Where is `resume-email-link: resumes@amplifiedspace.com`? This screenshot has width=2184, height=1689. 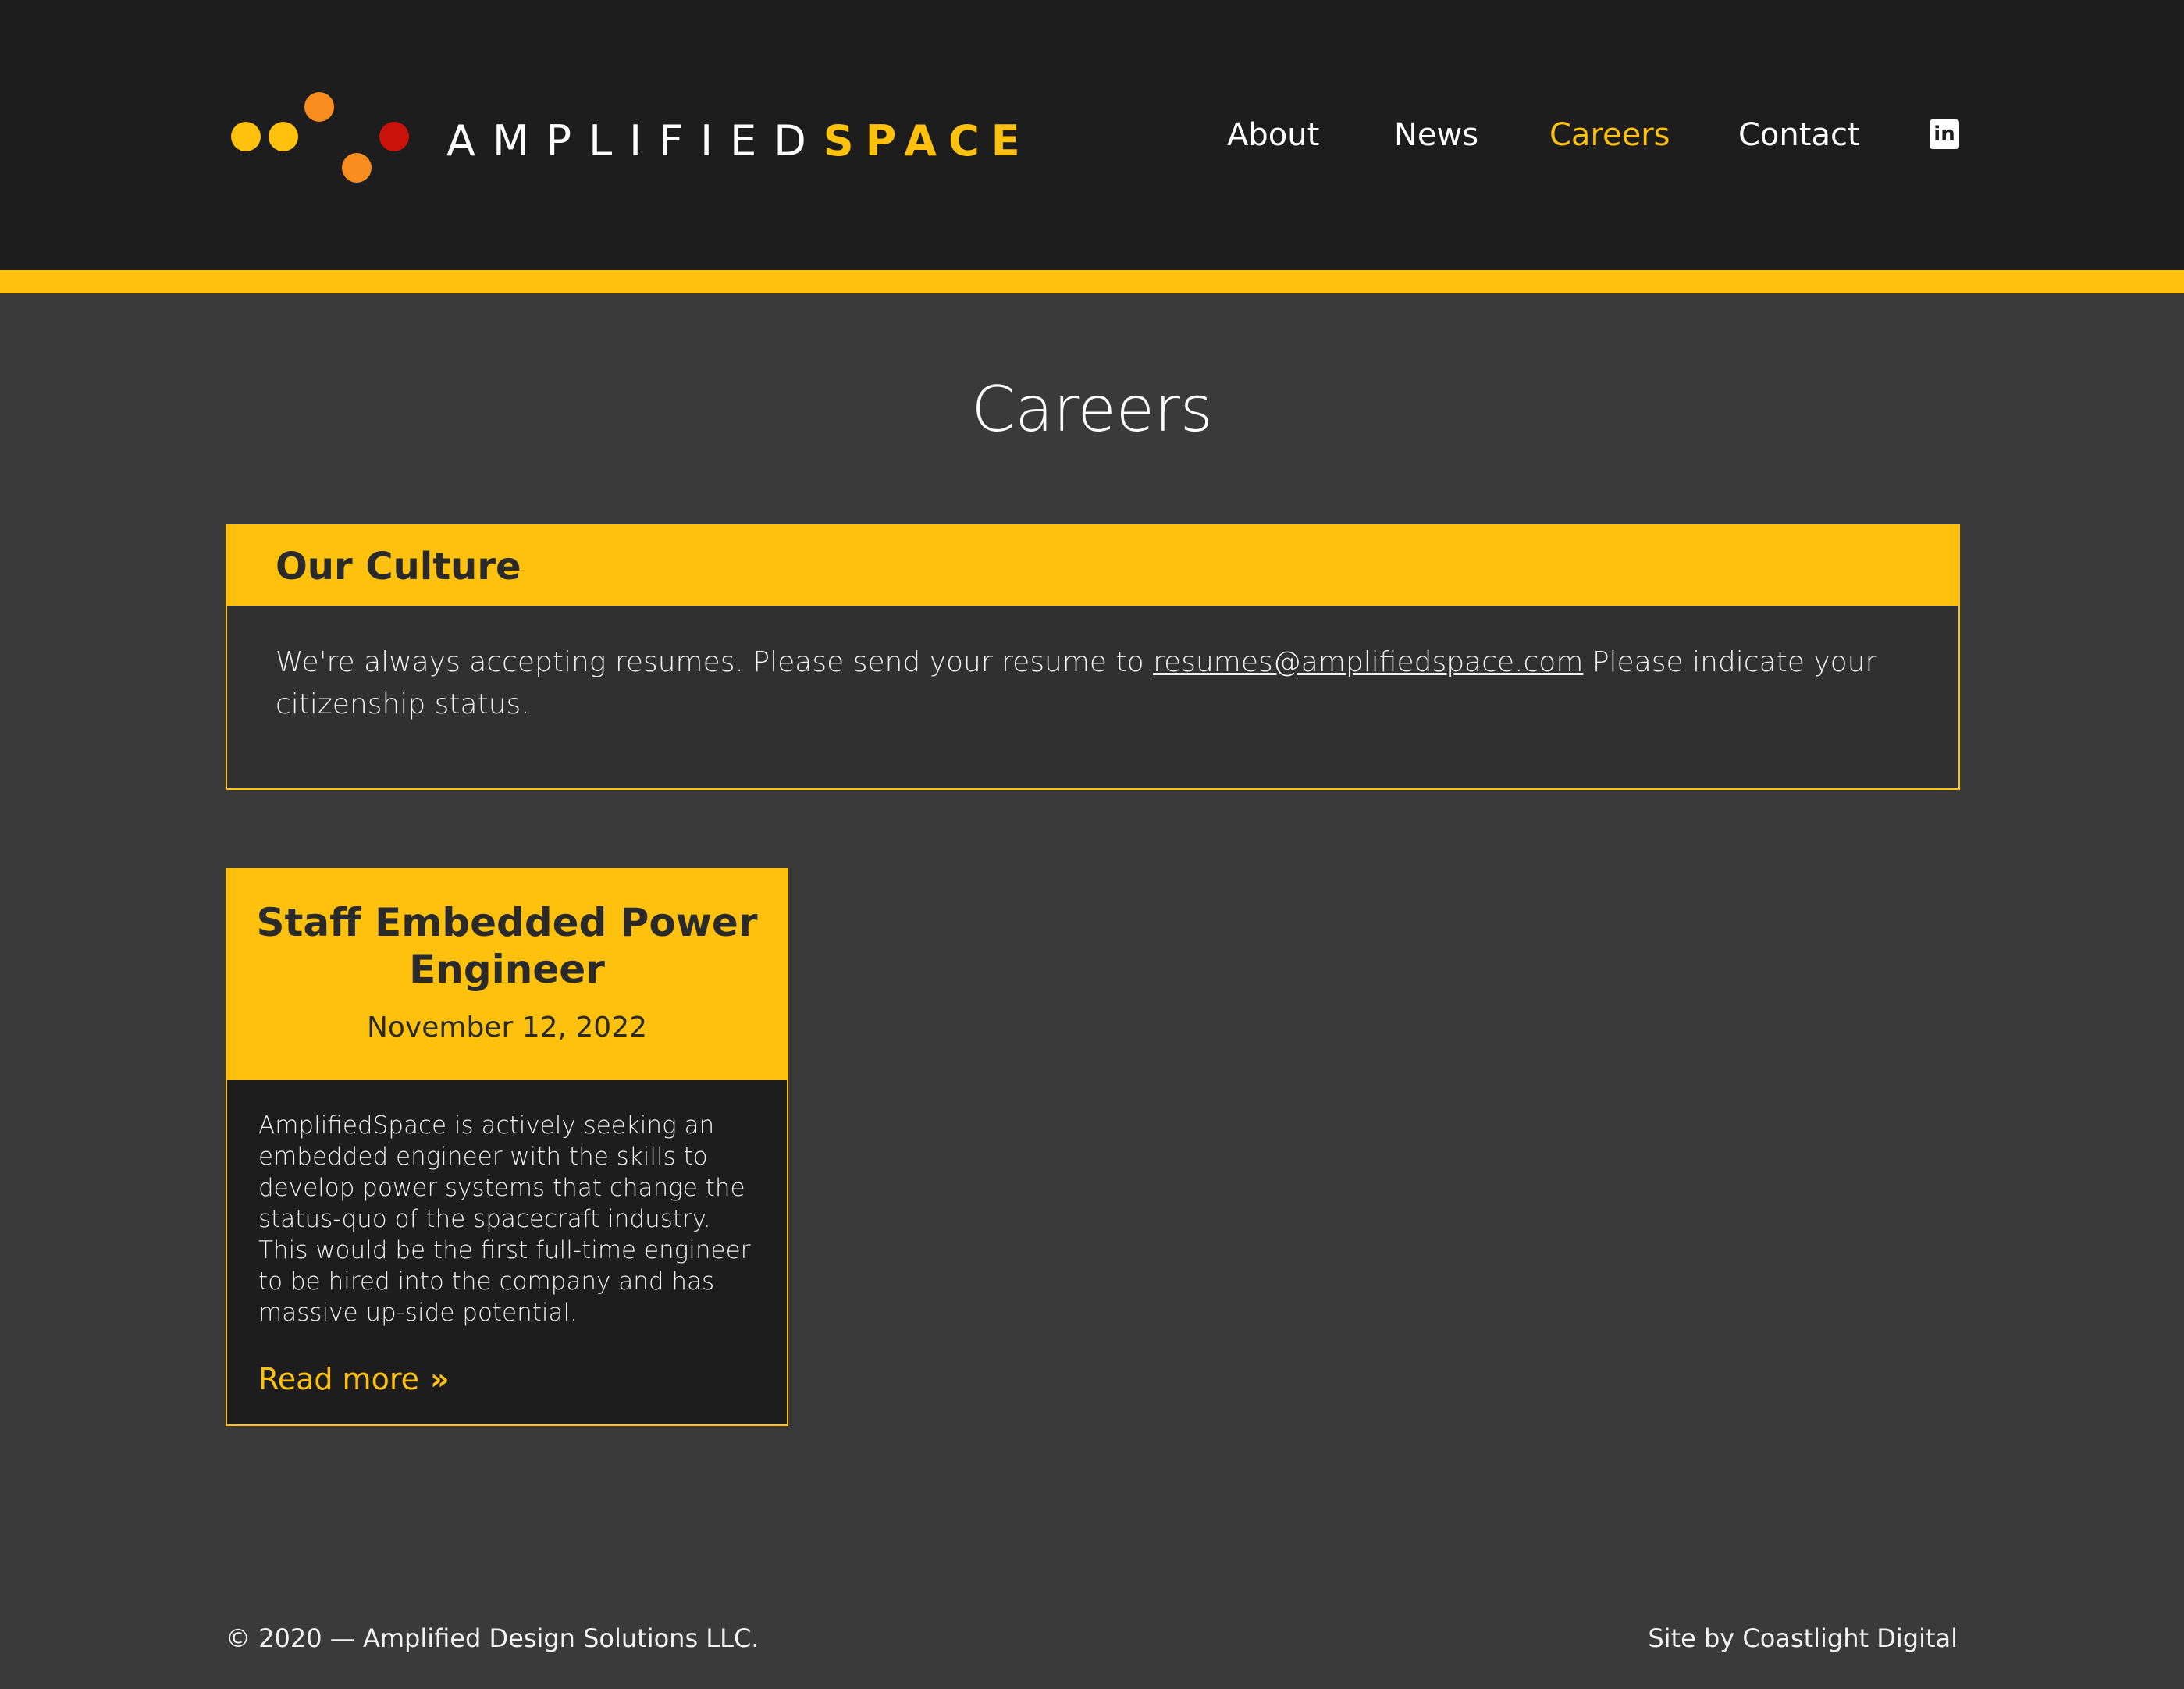 resume-email-link: resumes@amplifiedspace.com is located at coordinates (1368, 662).